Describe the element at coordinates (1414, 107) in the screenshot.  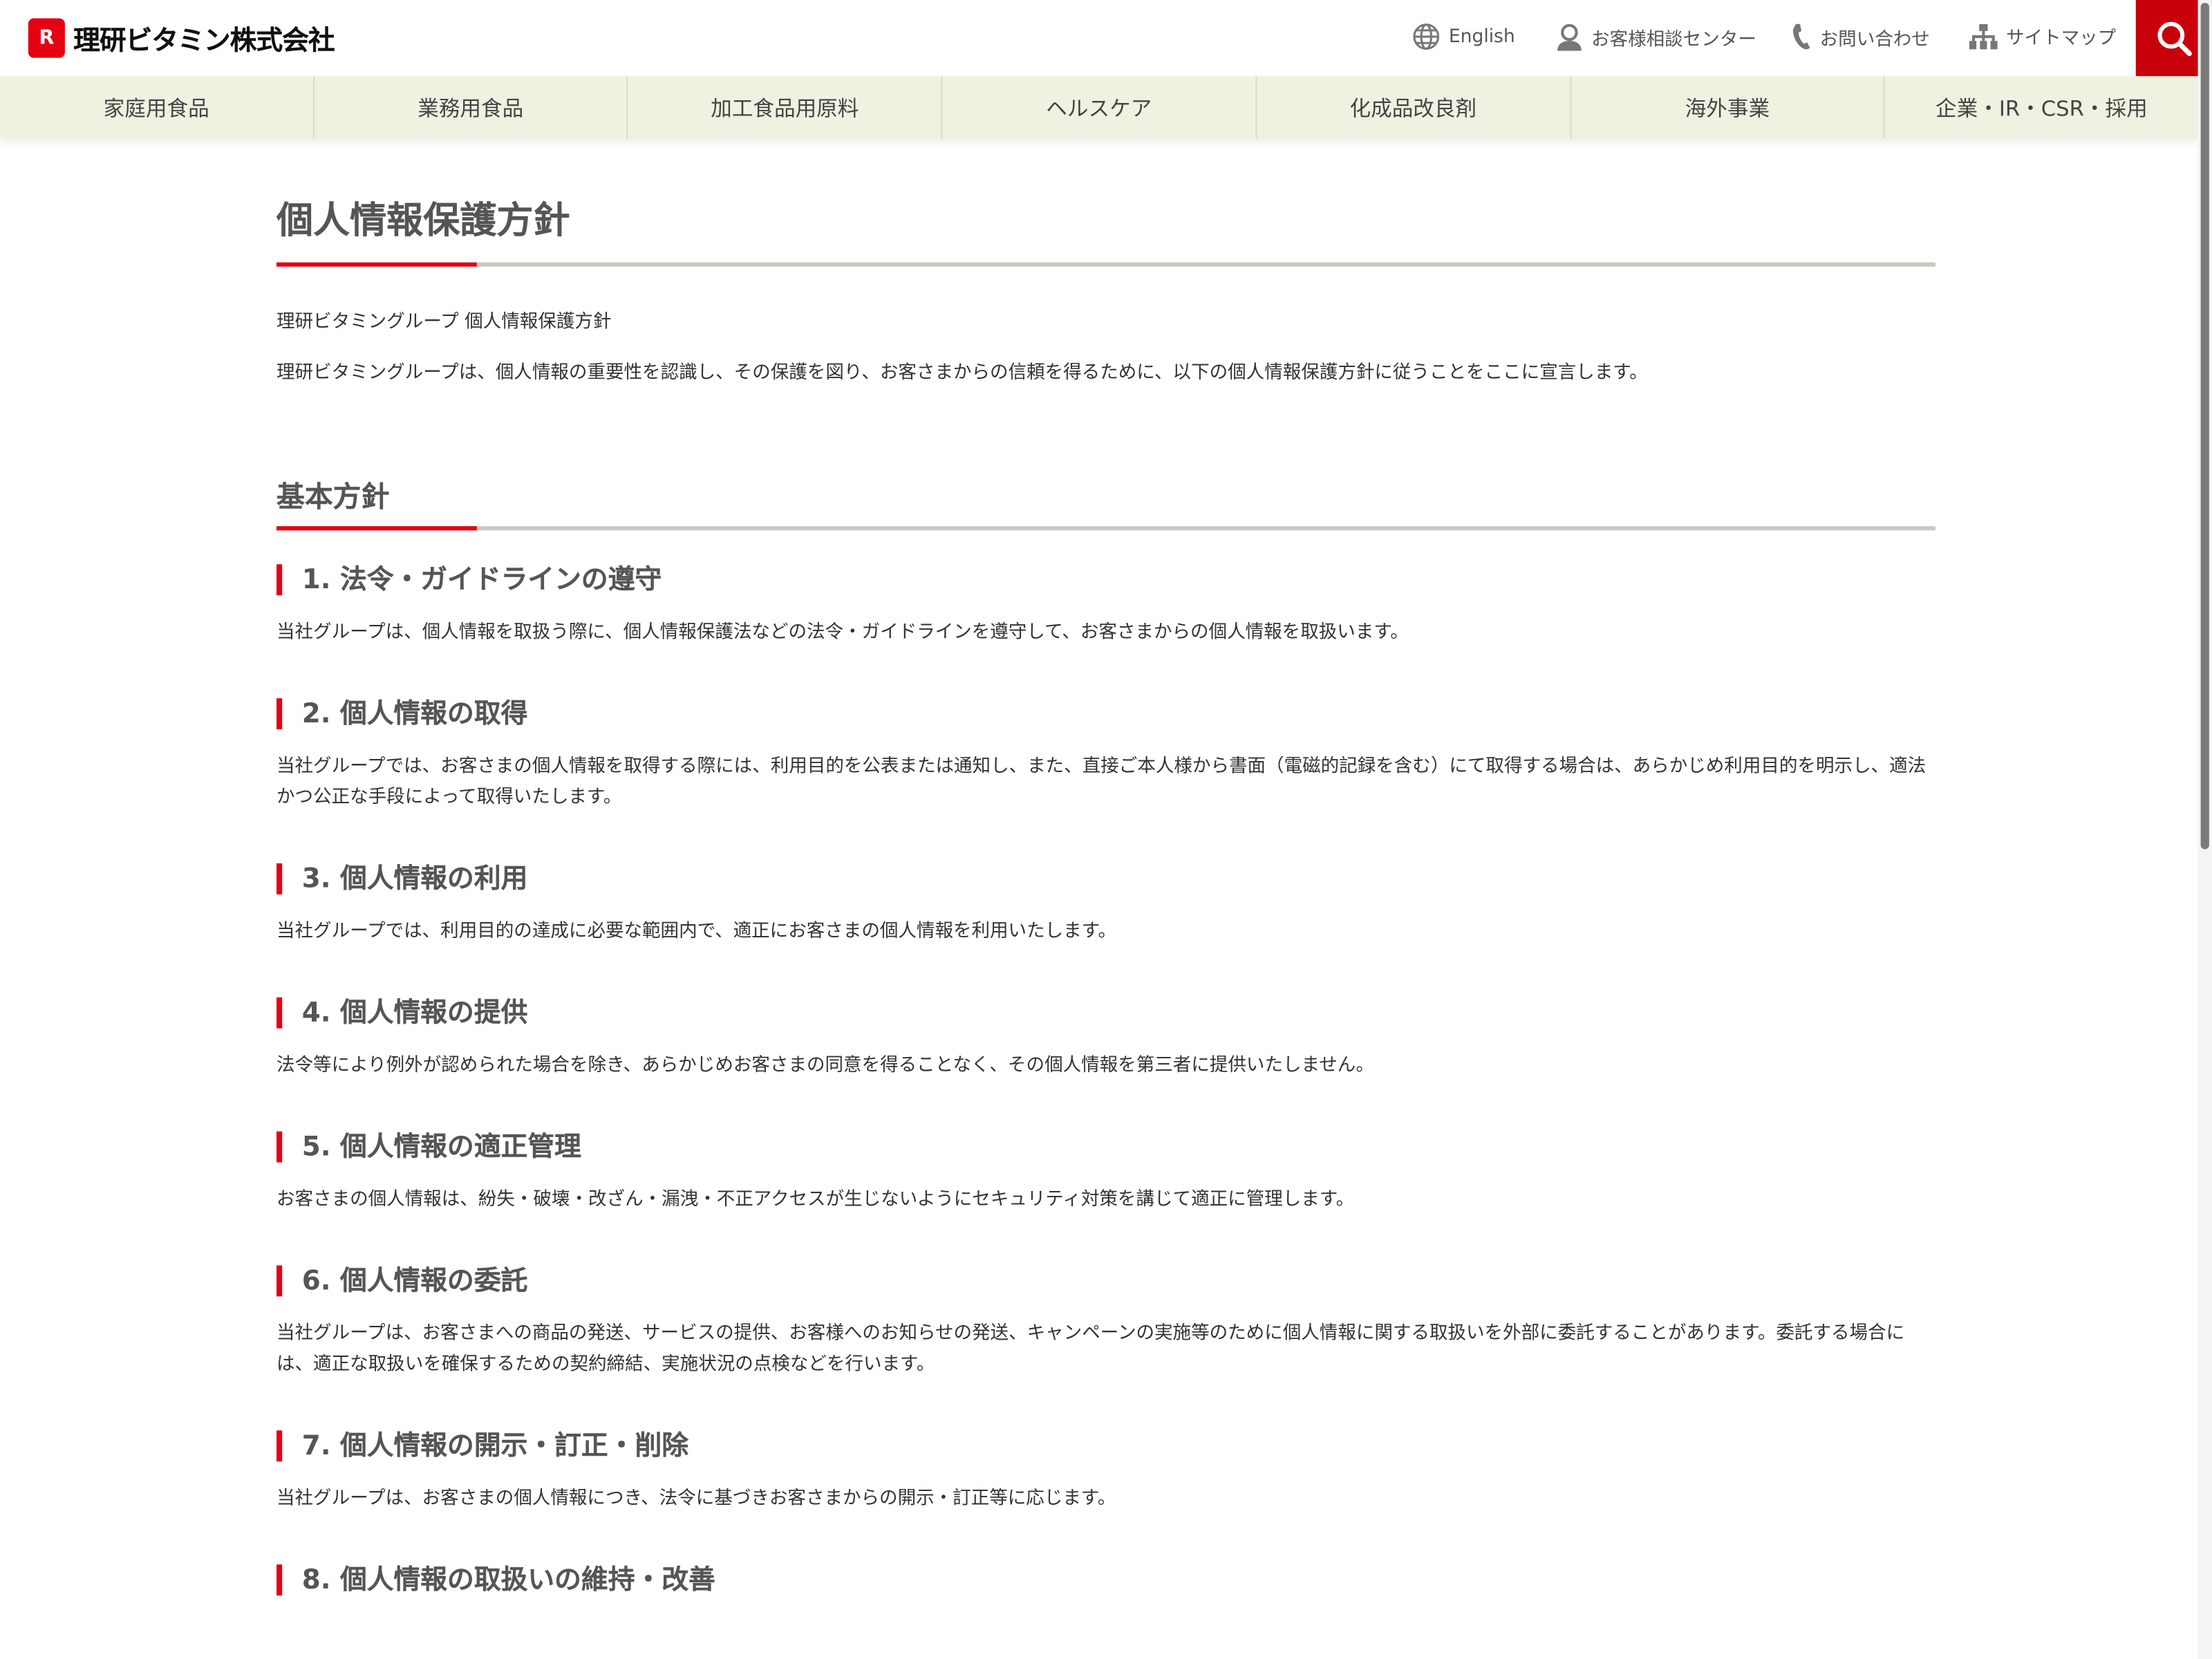
I see `nav-chemical-improvers: 化成品改良剤` at that location.